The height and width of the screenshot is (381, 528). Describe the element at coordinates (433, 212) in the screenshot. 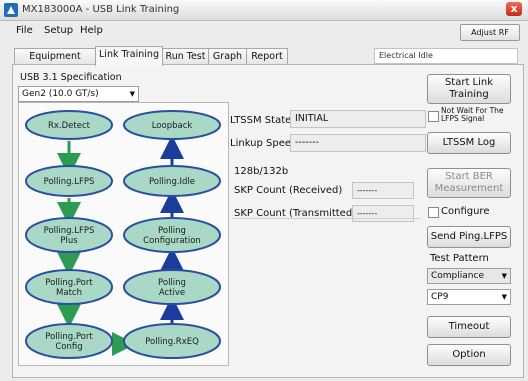

I see `configure-checkbox` at that location.